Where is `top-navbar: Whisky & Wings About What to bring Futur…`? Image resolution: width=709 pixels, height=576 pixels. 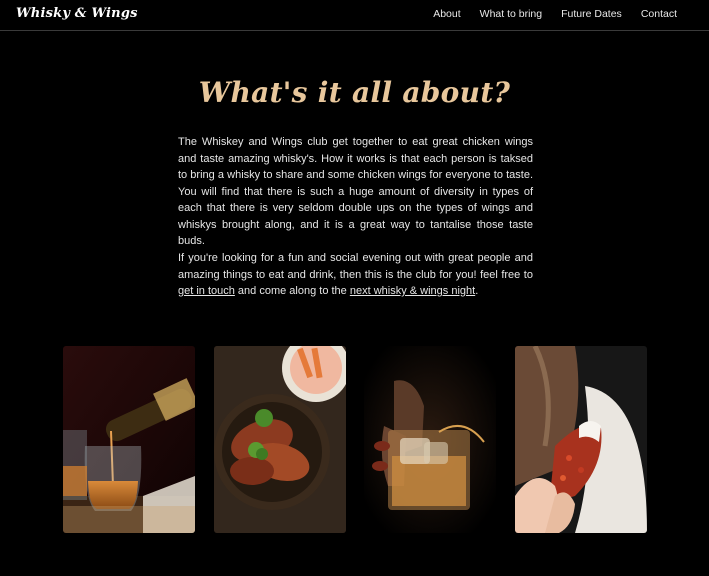
top-navbar: Whisky & Wings About What to bring Futur… is located at coordinates (354, 15).